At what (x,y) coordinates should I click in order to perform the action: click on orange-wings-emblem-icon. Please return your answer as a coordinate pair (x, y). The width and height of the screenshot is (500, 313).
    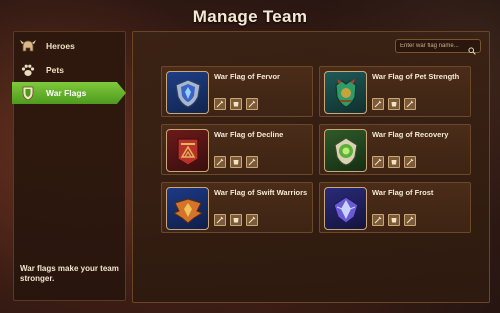
    Looking at the image, I should click on (187, 208).